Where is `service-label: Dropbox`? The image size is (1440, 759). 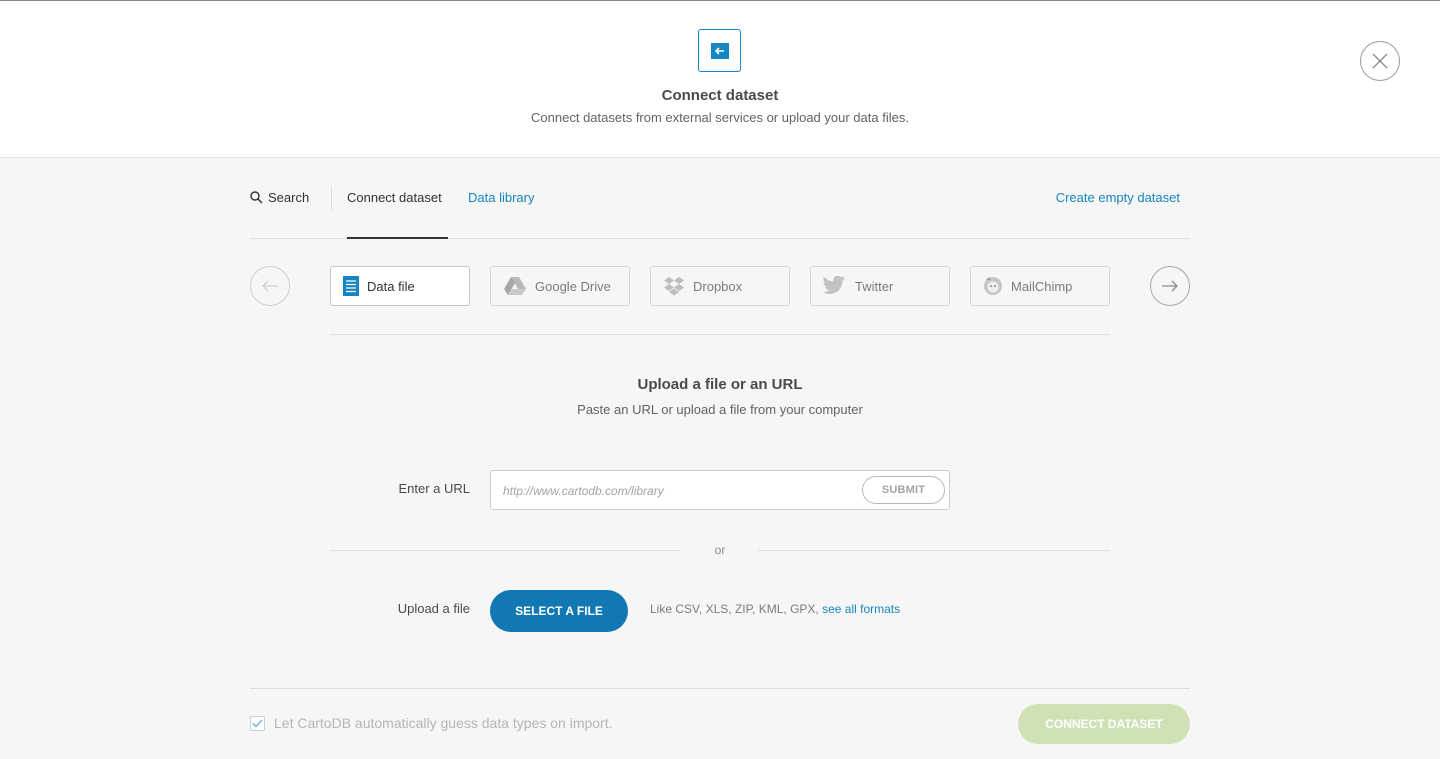
service-label: Dropbox is located at coordinates (718, 286).